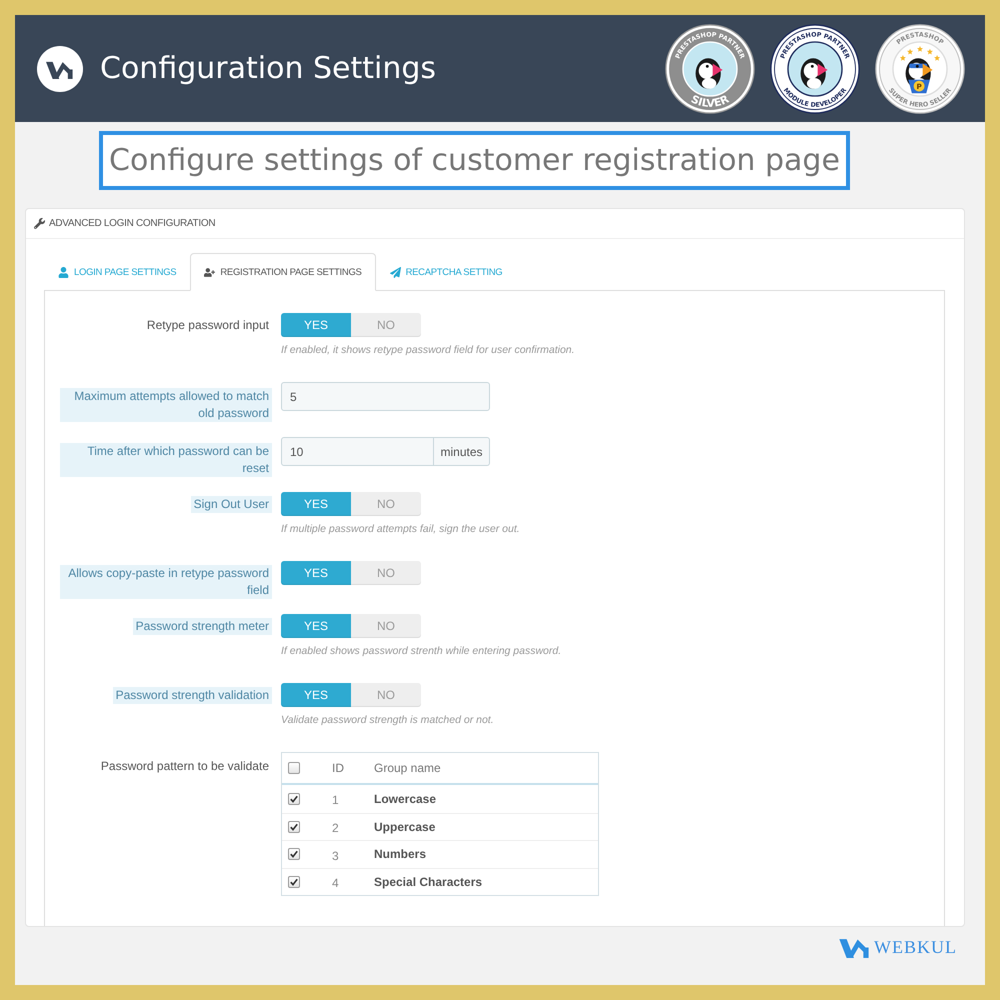  What do you see at coordinates (166, 582) in the screenshot?
I see `field-label: Allows copy-paste in retype password field` at bounding box center [166, 582].